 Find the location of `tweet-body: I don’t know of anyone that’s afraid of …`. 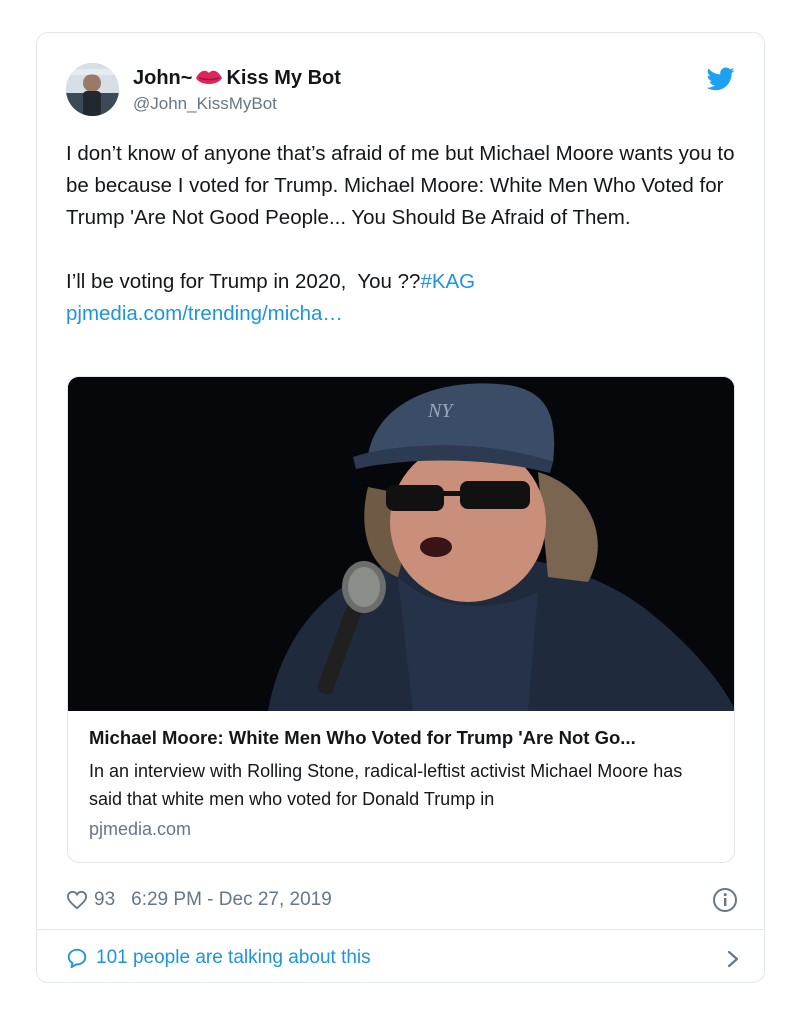

tweet-body: I don’t know of anyone that’s afraid of … is located at coordinates (400, 217).